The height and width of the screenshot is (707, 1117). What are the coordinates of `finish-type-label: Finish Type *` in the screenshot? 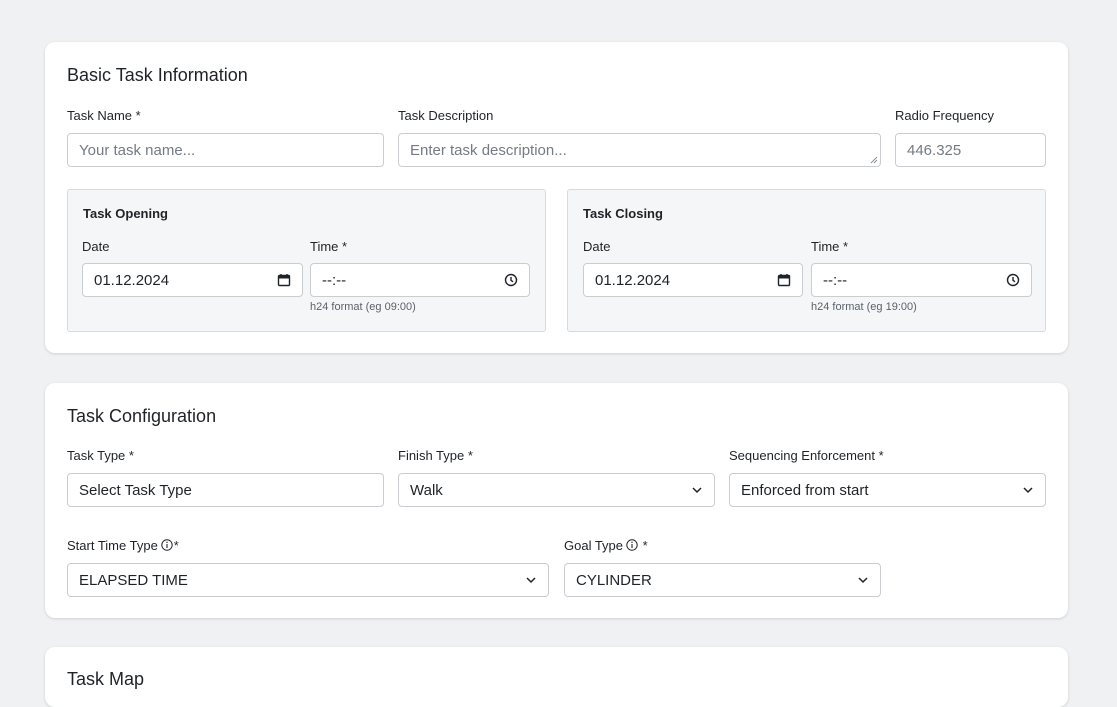 It's located at (435, 455).